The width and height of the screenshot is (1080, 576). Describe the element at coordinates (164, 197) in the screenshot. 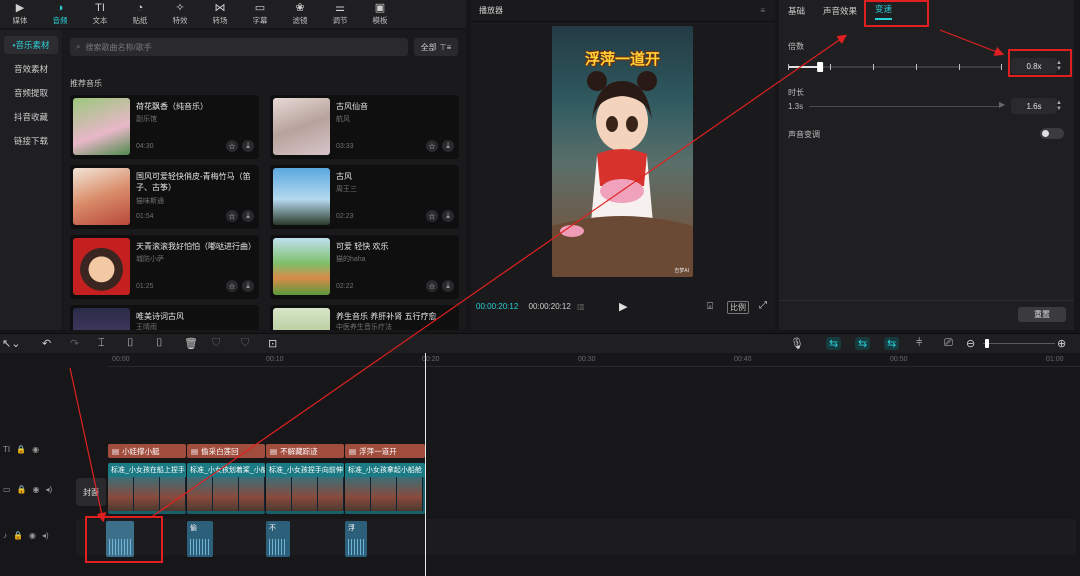

I see `music-card: 国风可爱轻快俏皮-青梅竹马（笛子、古筝） 猫味斯通 01:54 ☆ ⤓` at that location.